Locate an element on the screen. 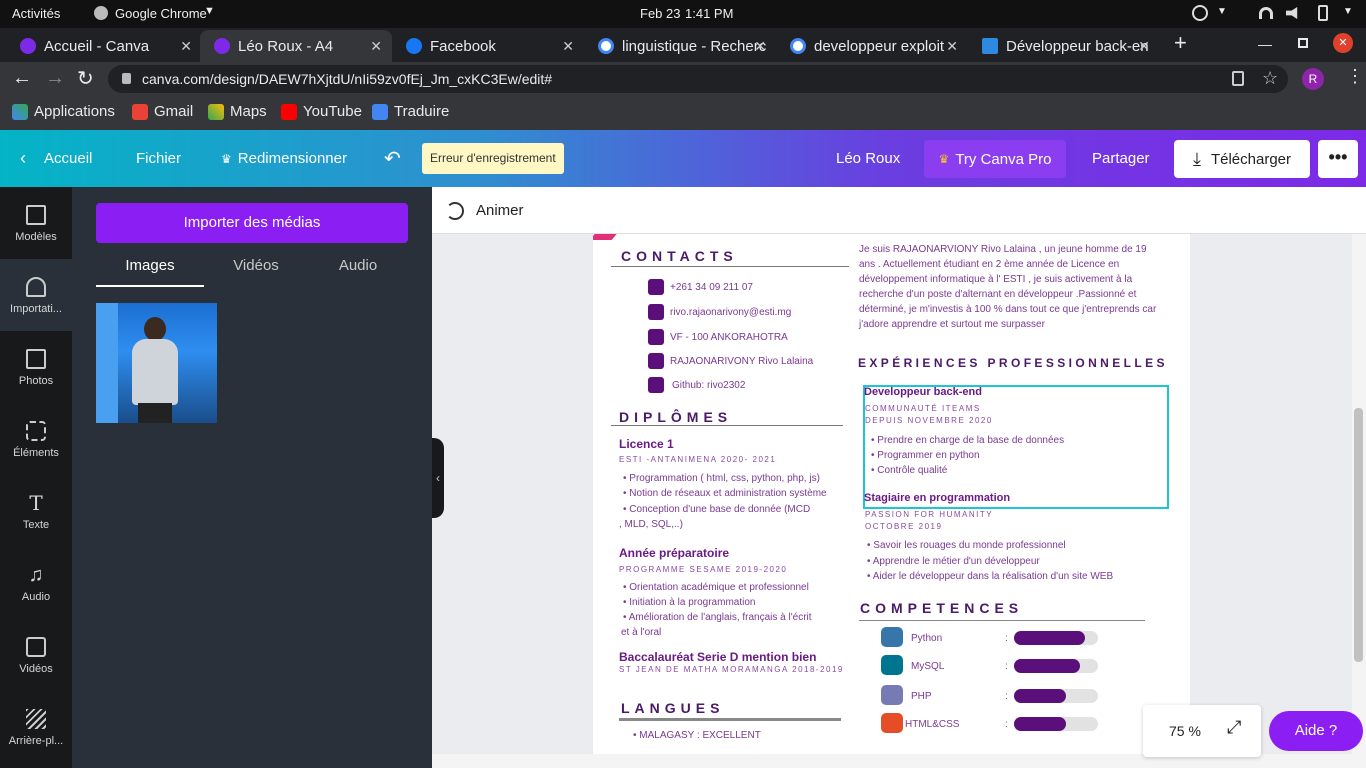 The image size is (1366, 768). back-icon: ← is located at coordinates (22, 78).